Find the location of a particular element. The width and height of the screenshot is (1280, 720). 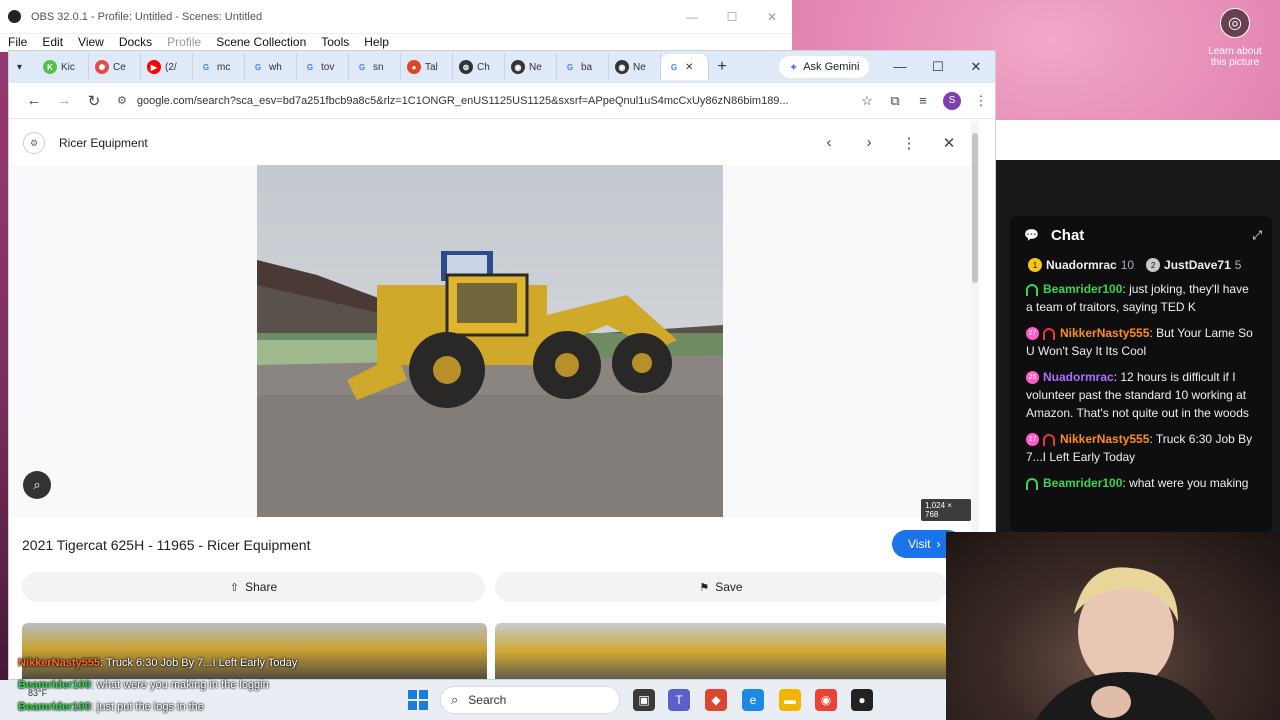

tab-item: ▶ (2/ is located at coordinates (167, 67).